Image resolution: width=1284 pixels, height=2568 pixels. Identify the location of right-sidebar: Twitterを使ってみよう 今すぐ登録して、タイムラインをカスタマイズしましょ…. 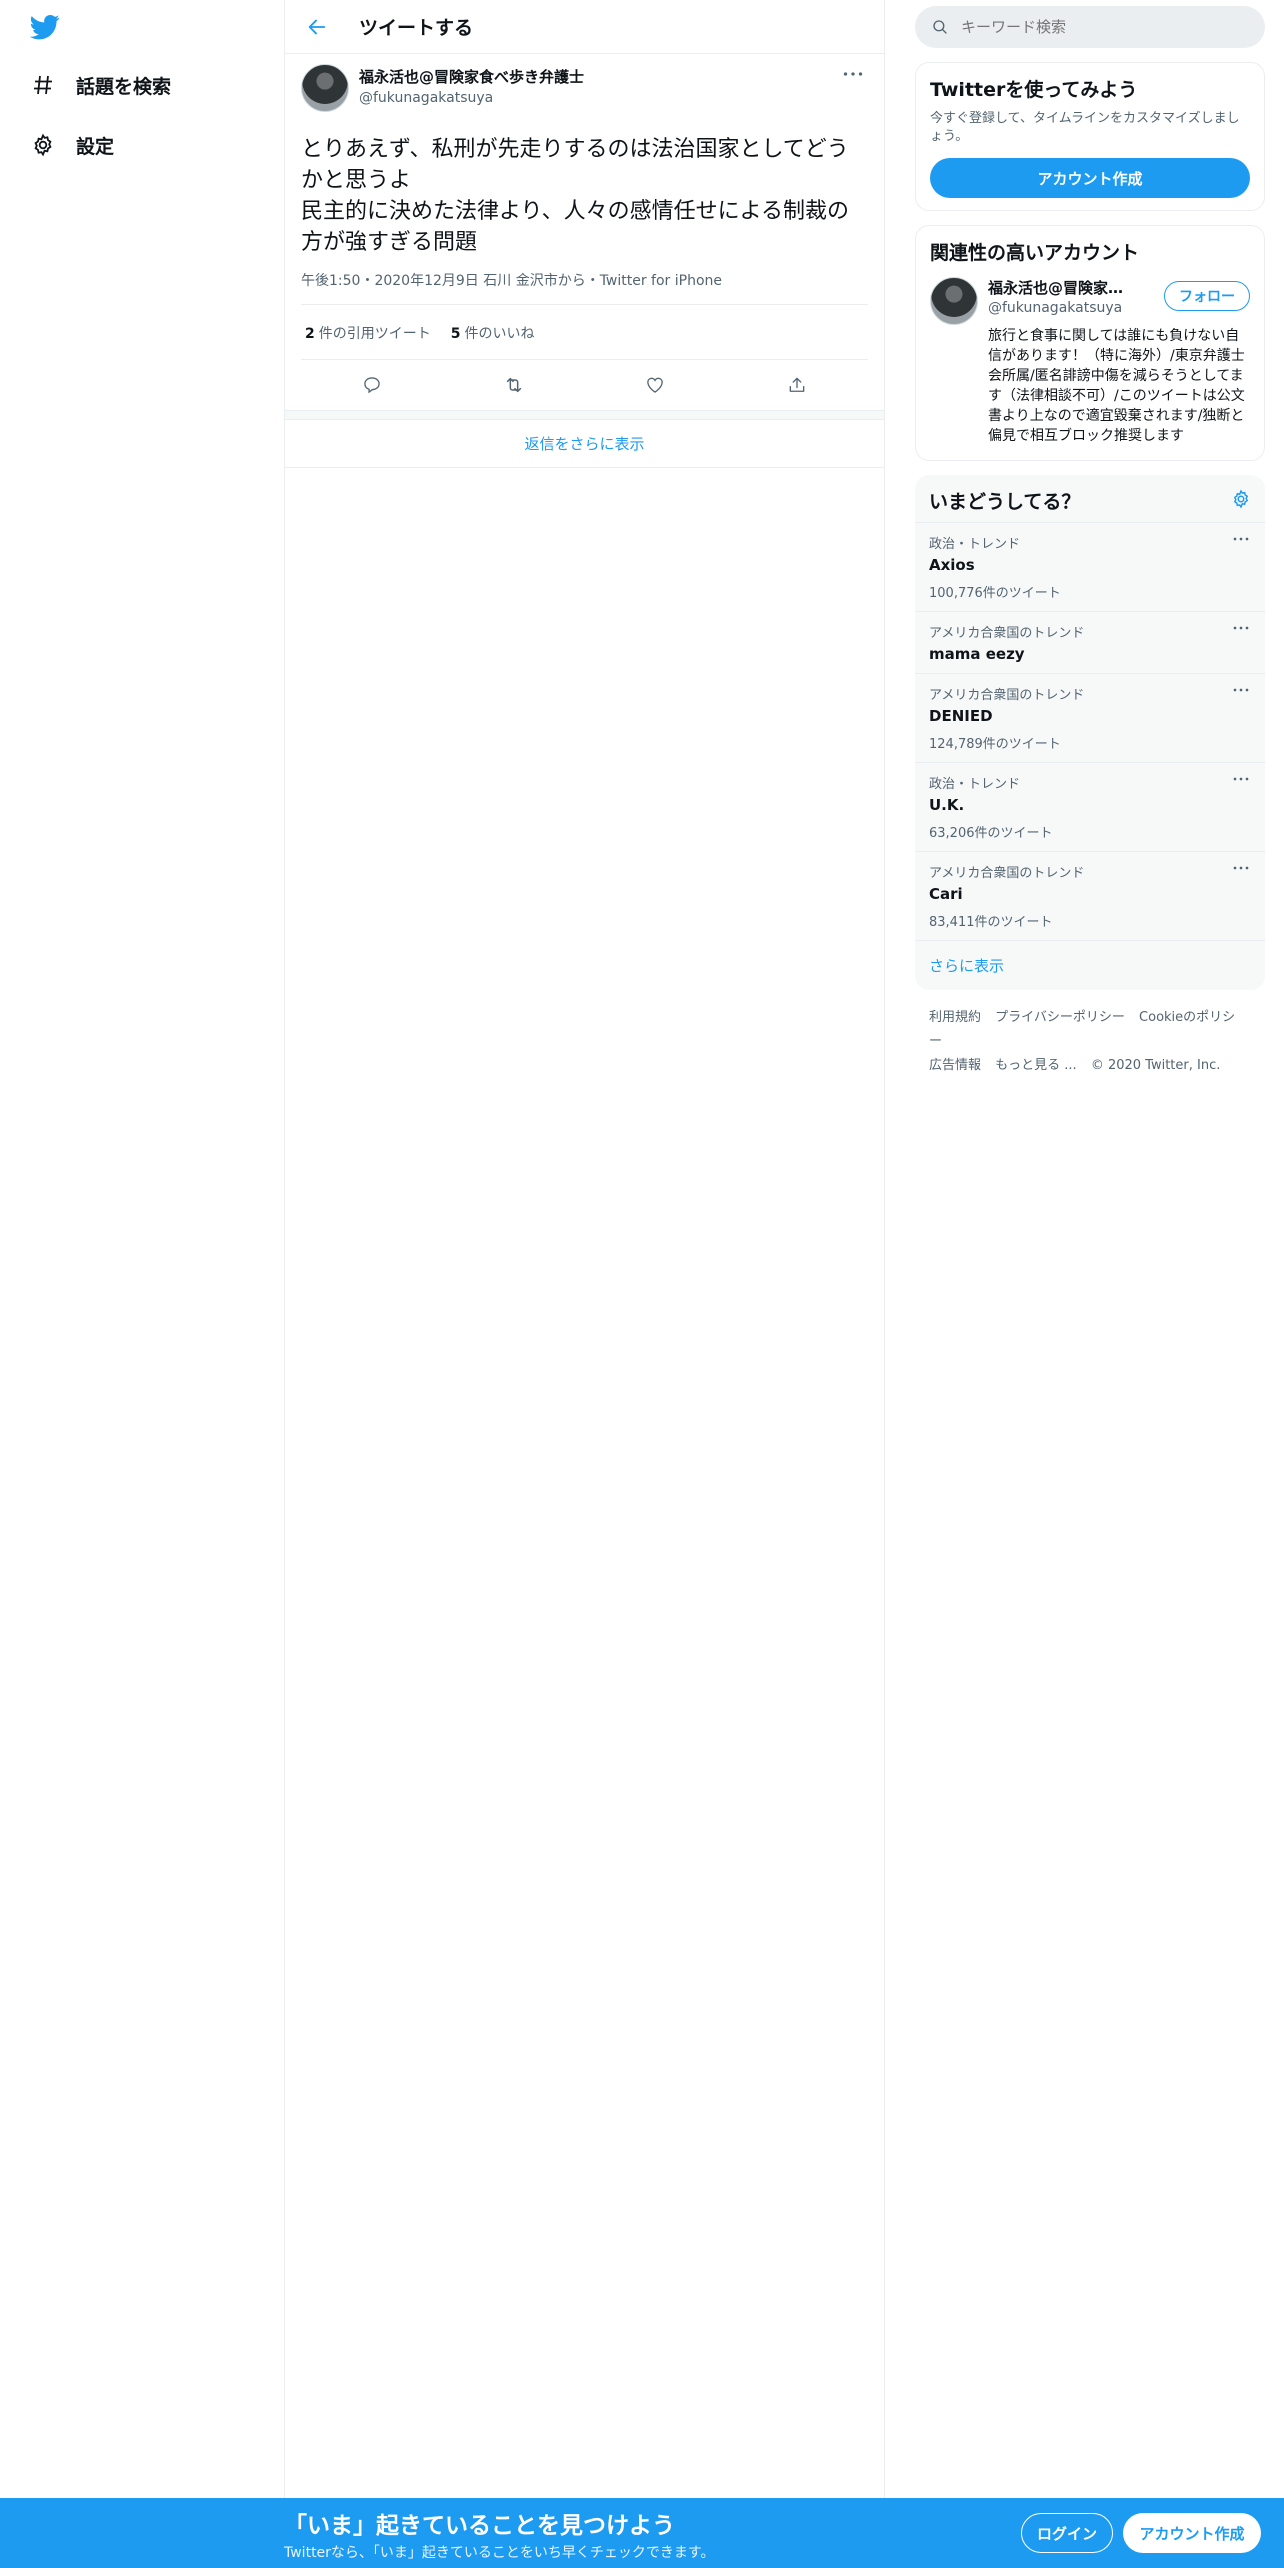
(1090, 547).